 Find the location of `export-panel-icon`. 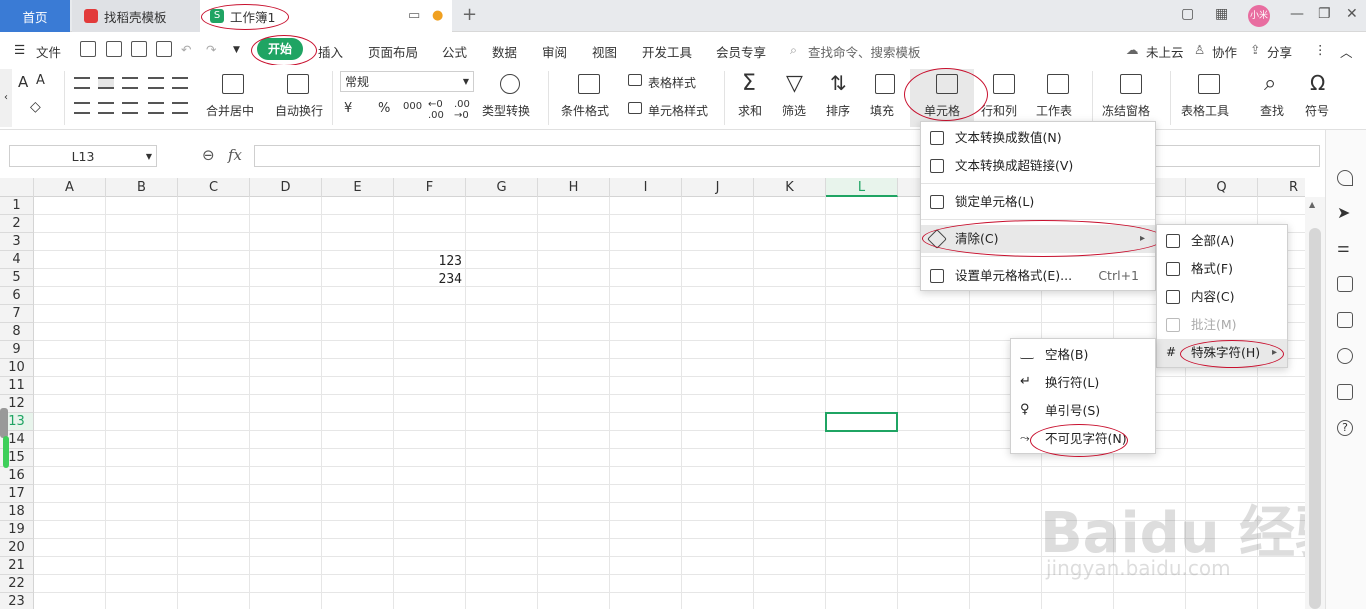

export-panel-icon is located at coordinates (1345, 284).